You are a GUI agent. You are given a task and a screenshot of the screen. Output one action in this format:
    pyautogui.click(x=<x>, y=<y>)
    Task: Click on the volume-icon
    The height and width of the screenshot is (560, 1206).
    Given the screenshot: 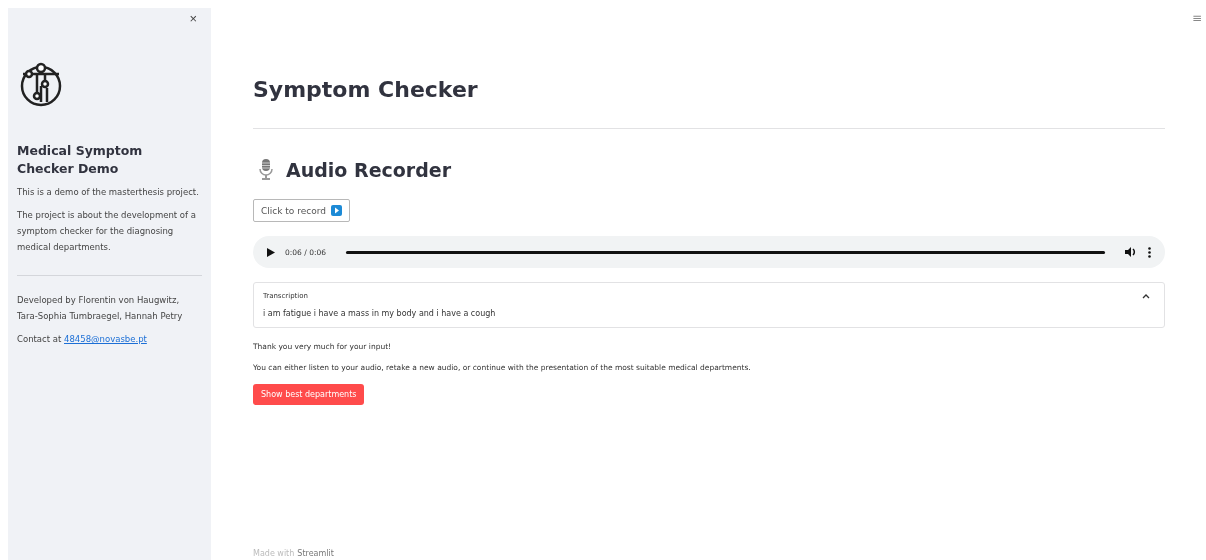 What is the action you would take?
    pyautogui.click(x=1130, y=252)
    